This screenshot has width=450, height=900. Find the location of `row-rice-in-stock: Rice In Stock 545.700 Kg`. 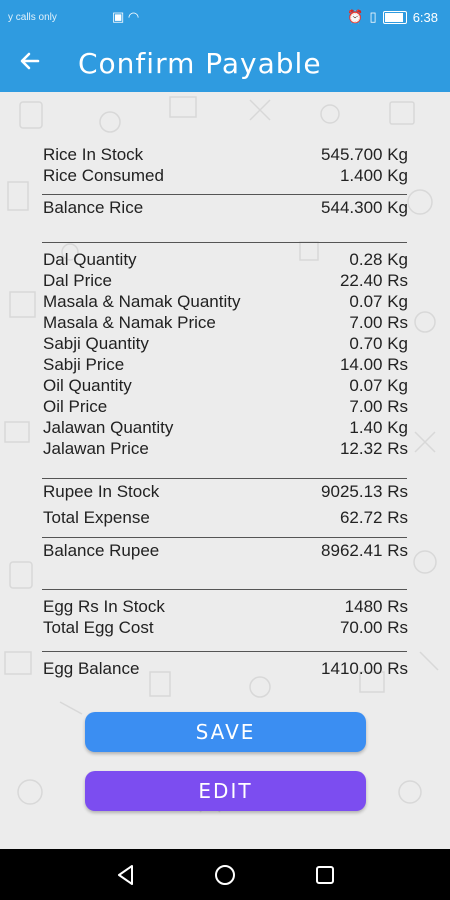

row-rice-in-stock: Rice In Stock 545.700 Kg is located at coordinates (225, 154).